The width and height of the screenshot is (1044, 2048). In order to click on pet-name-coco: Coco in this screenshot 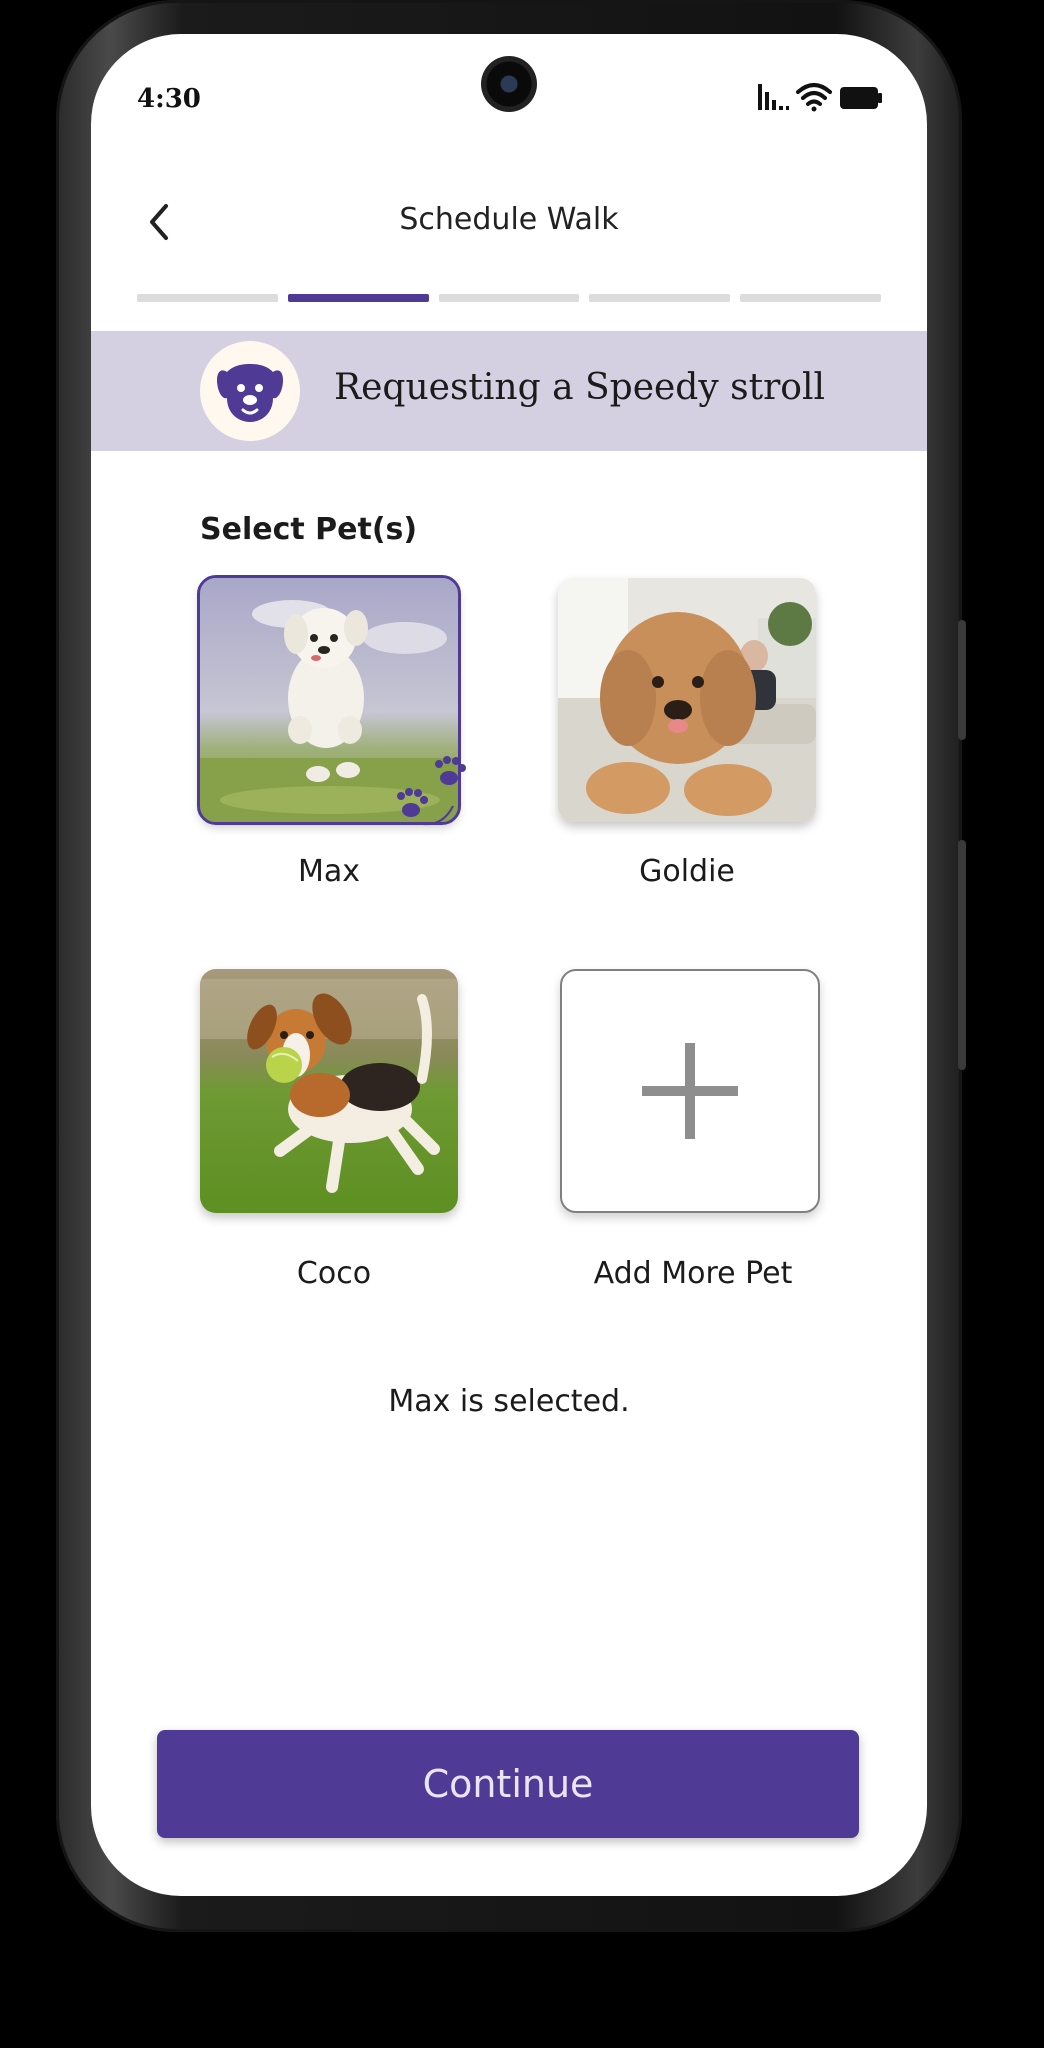, I will do `click(334, 1273)`.